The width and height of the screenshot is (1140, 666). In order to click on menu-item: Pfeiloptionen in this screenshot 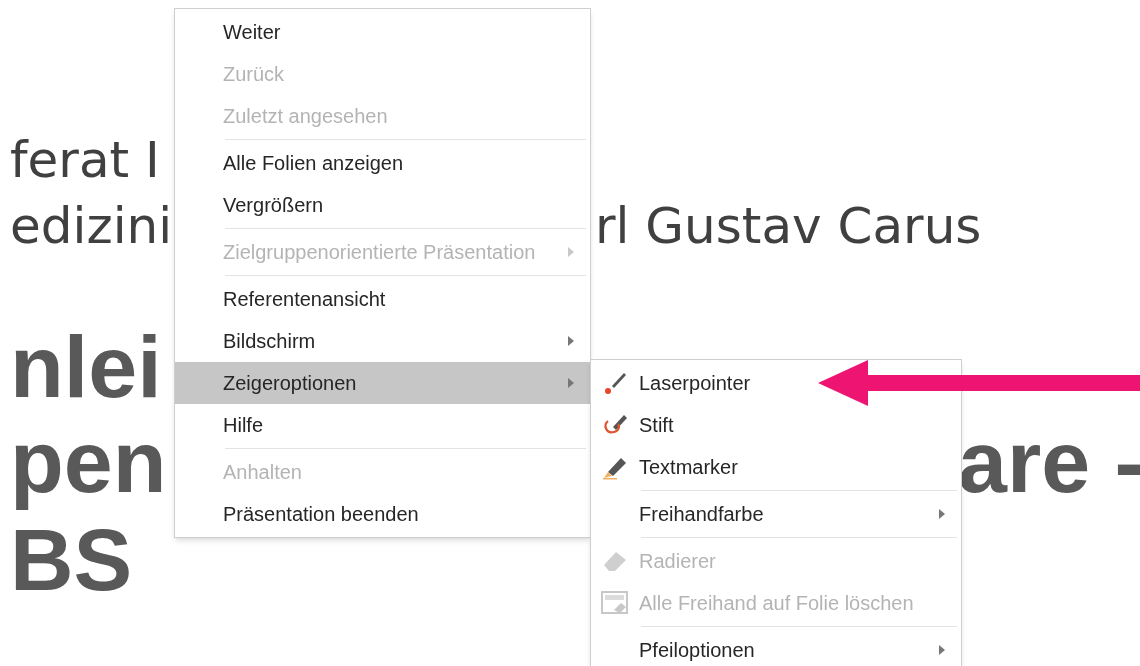, I will do `click(776, 647)`.